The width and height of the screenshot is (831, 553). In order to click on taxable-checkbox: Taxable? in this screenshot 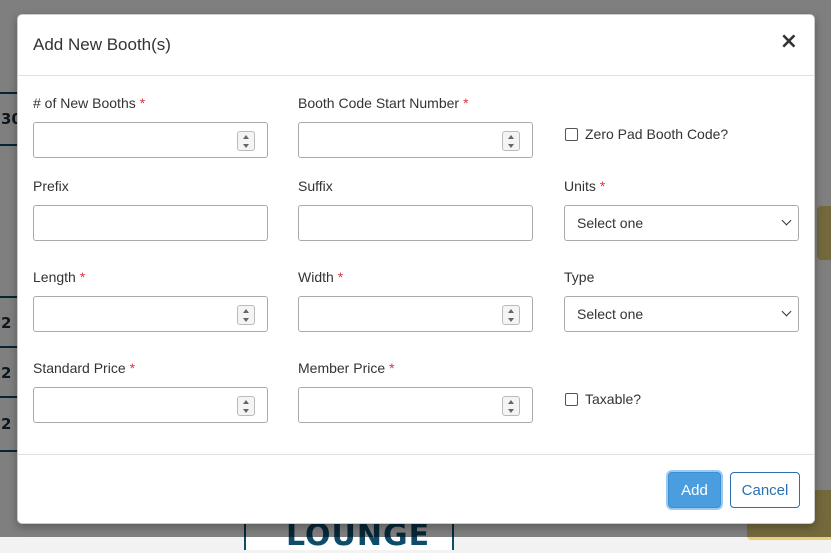, I will do `click(603, 399)`.